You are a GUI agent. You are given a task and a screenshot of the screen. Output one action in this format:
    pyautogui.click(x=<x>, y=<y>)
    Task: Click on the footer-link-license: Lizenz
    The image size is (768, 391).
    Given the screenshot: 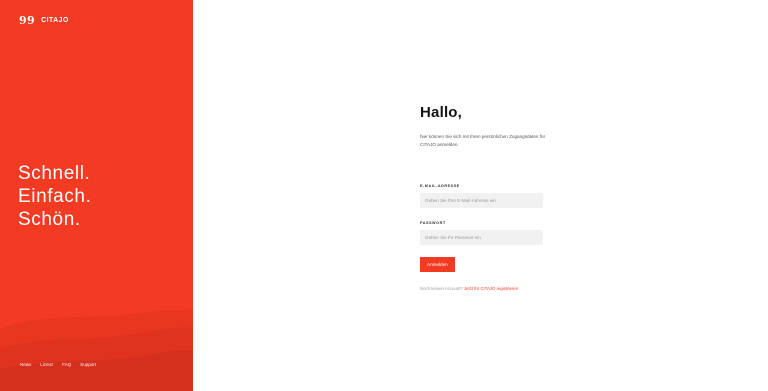 What is the action you would take?
    pyautogui.click(x=46, y=364)
    